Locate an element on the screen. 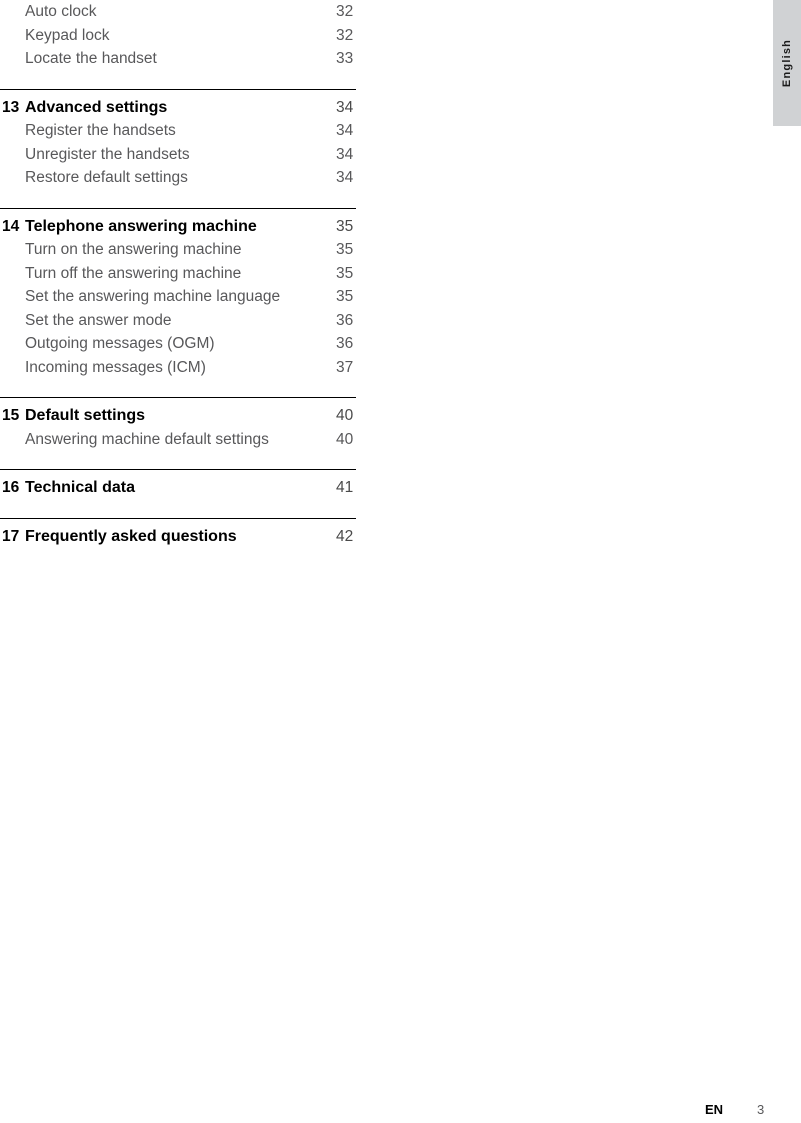  toc-chapter-row: 16 Technical data 41 is located at coordinates (178, 488).